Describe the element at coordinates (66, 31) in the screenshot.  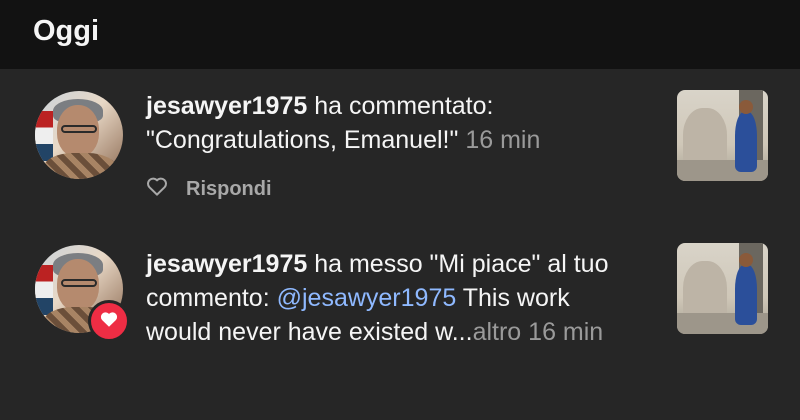
I see `section-title: Oggi` at that location.